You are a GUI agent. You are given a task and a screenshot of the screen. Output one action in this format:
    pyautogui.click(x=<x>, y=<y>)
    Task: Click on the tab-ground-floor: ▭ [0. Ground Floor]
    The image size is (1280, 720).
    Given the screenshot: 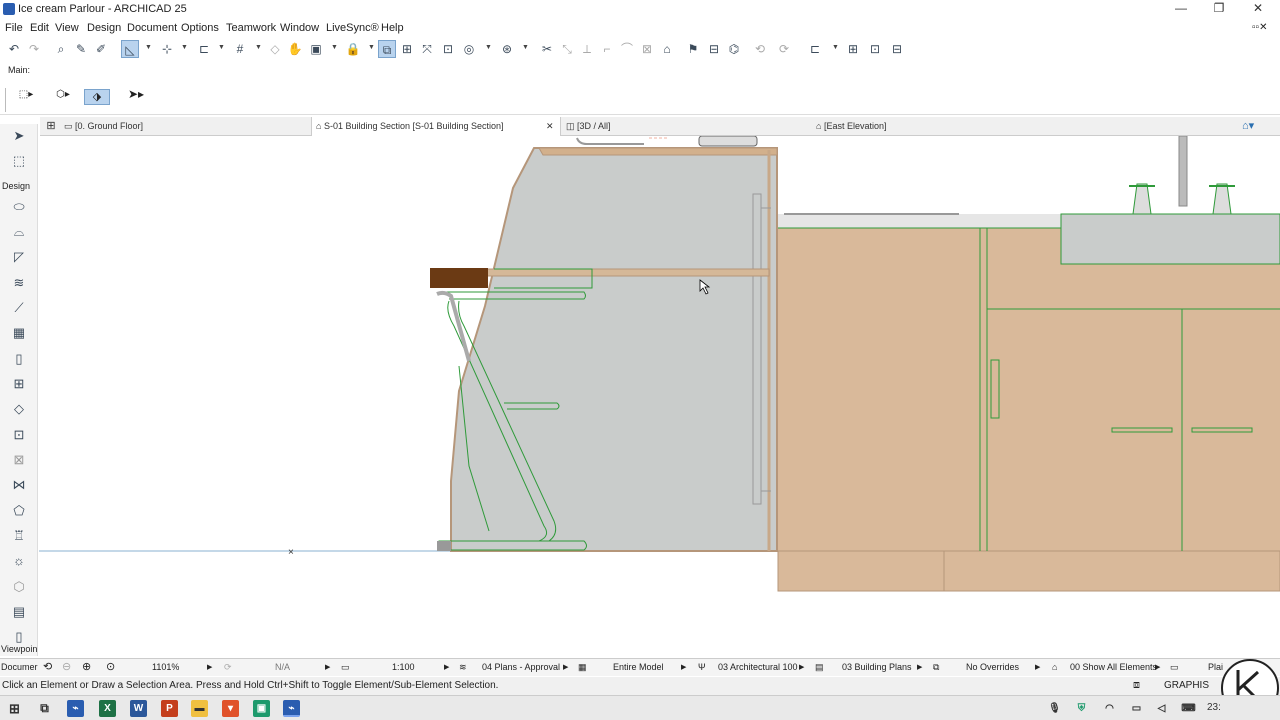 What is the action you would take?
    pyautogui.click(x=187, y=126)
    